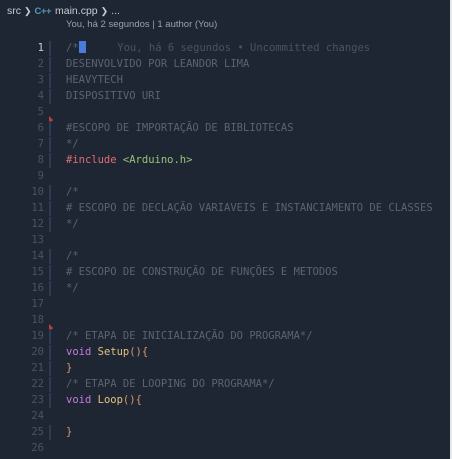 The height and width of the screenshot is (459, 452). What do you see at coordinates (225, 322) in the screenshot?
I see `code-line: 18` at bounding box center [225, 322].